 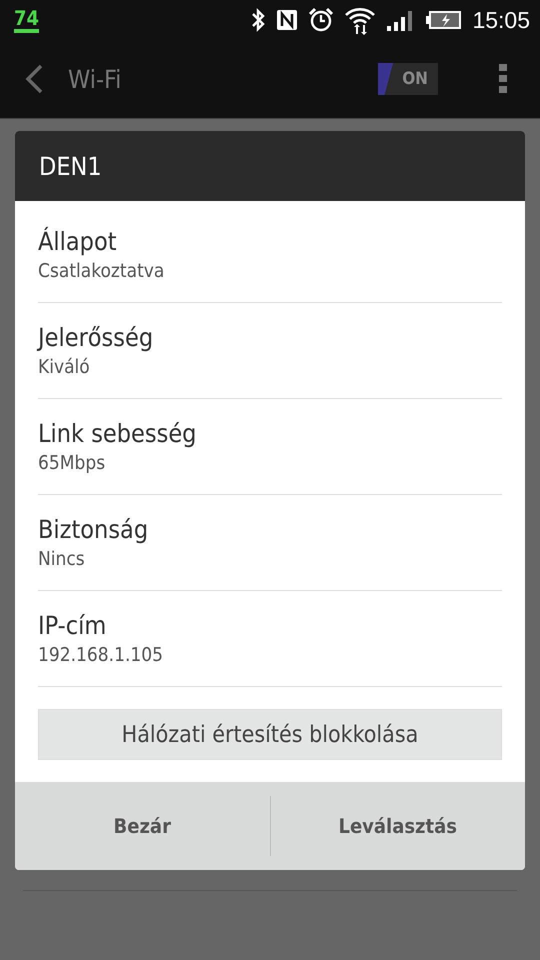 I want to click on dialog-title: DEN1, so click(x=270, y=166).